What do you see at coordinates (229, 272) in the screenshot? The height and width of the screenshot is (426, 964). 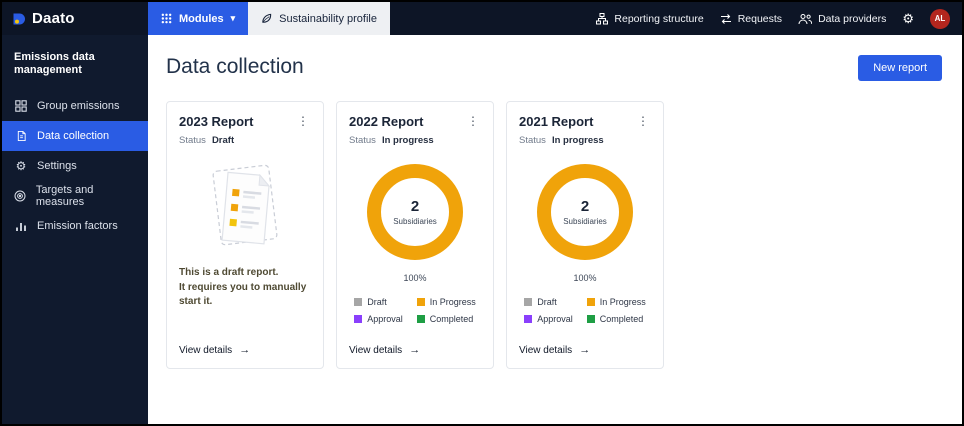 I see `draft-note-line1: This is a draft report.` at bounding box center [229, 272].